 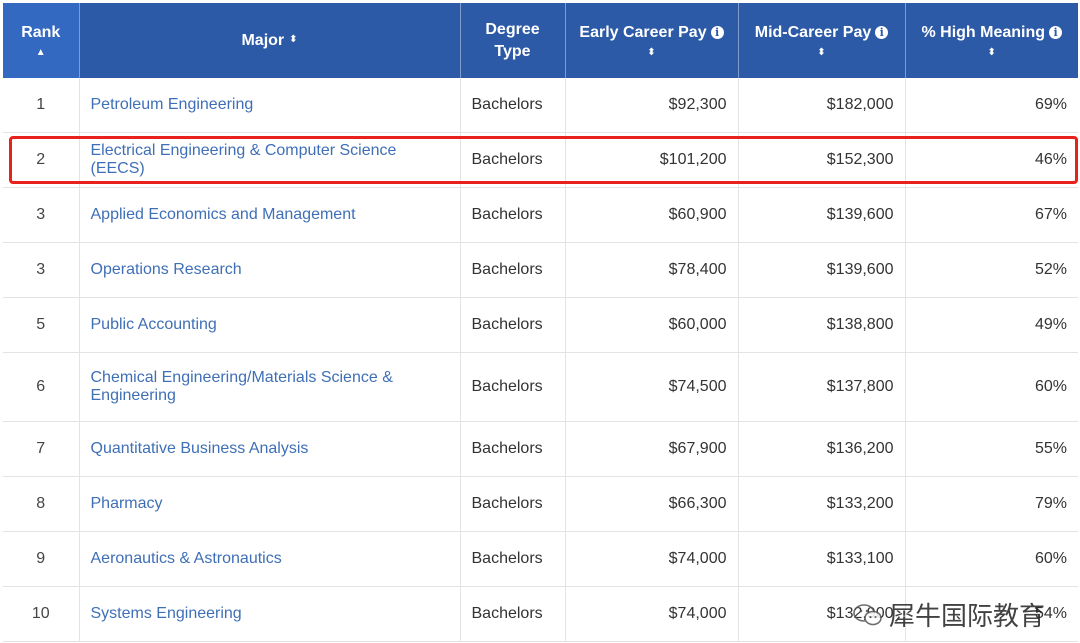 I want to click on major-link: Public Accounting, so click(x=270, y=325).